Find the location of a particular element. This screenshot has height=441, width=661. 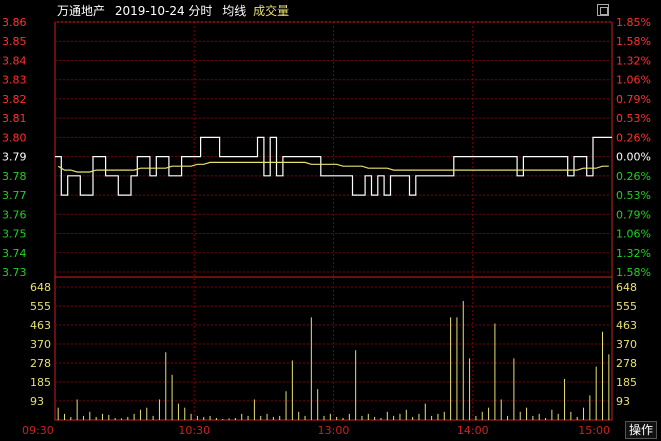

price-tick-label: 3.76 is located at coordinates (14, 214).